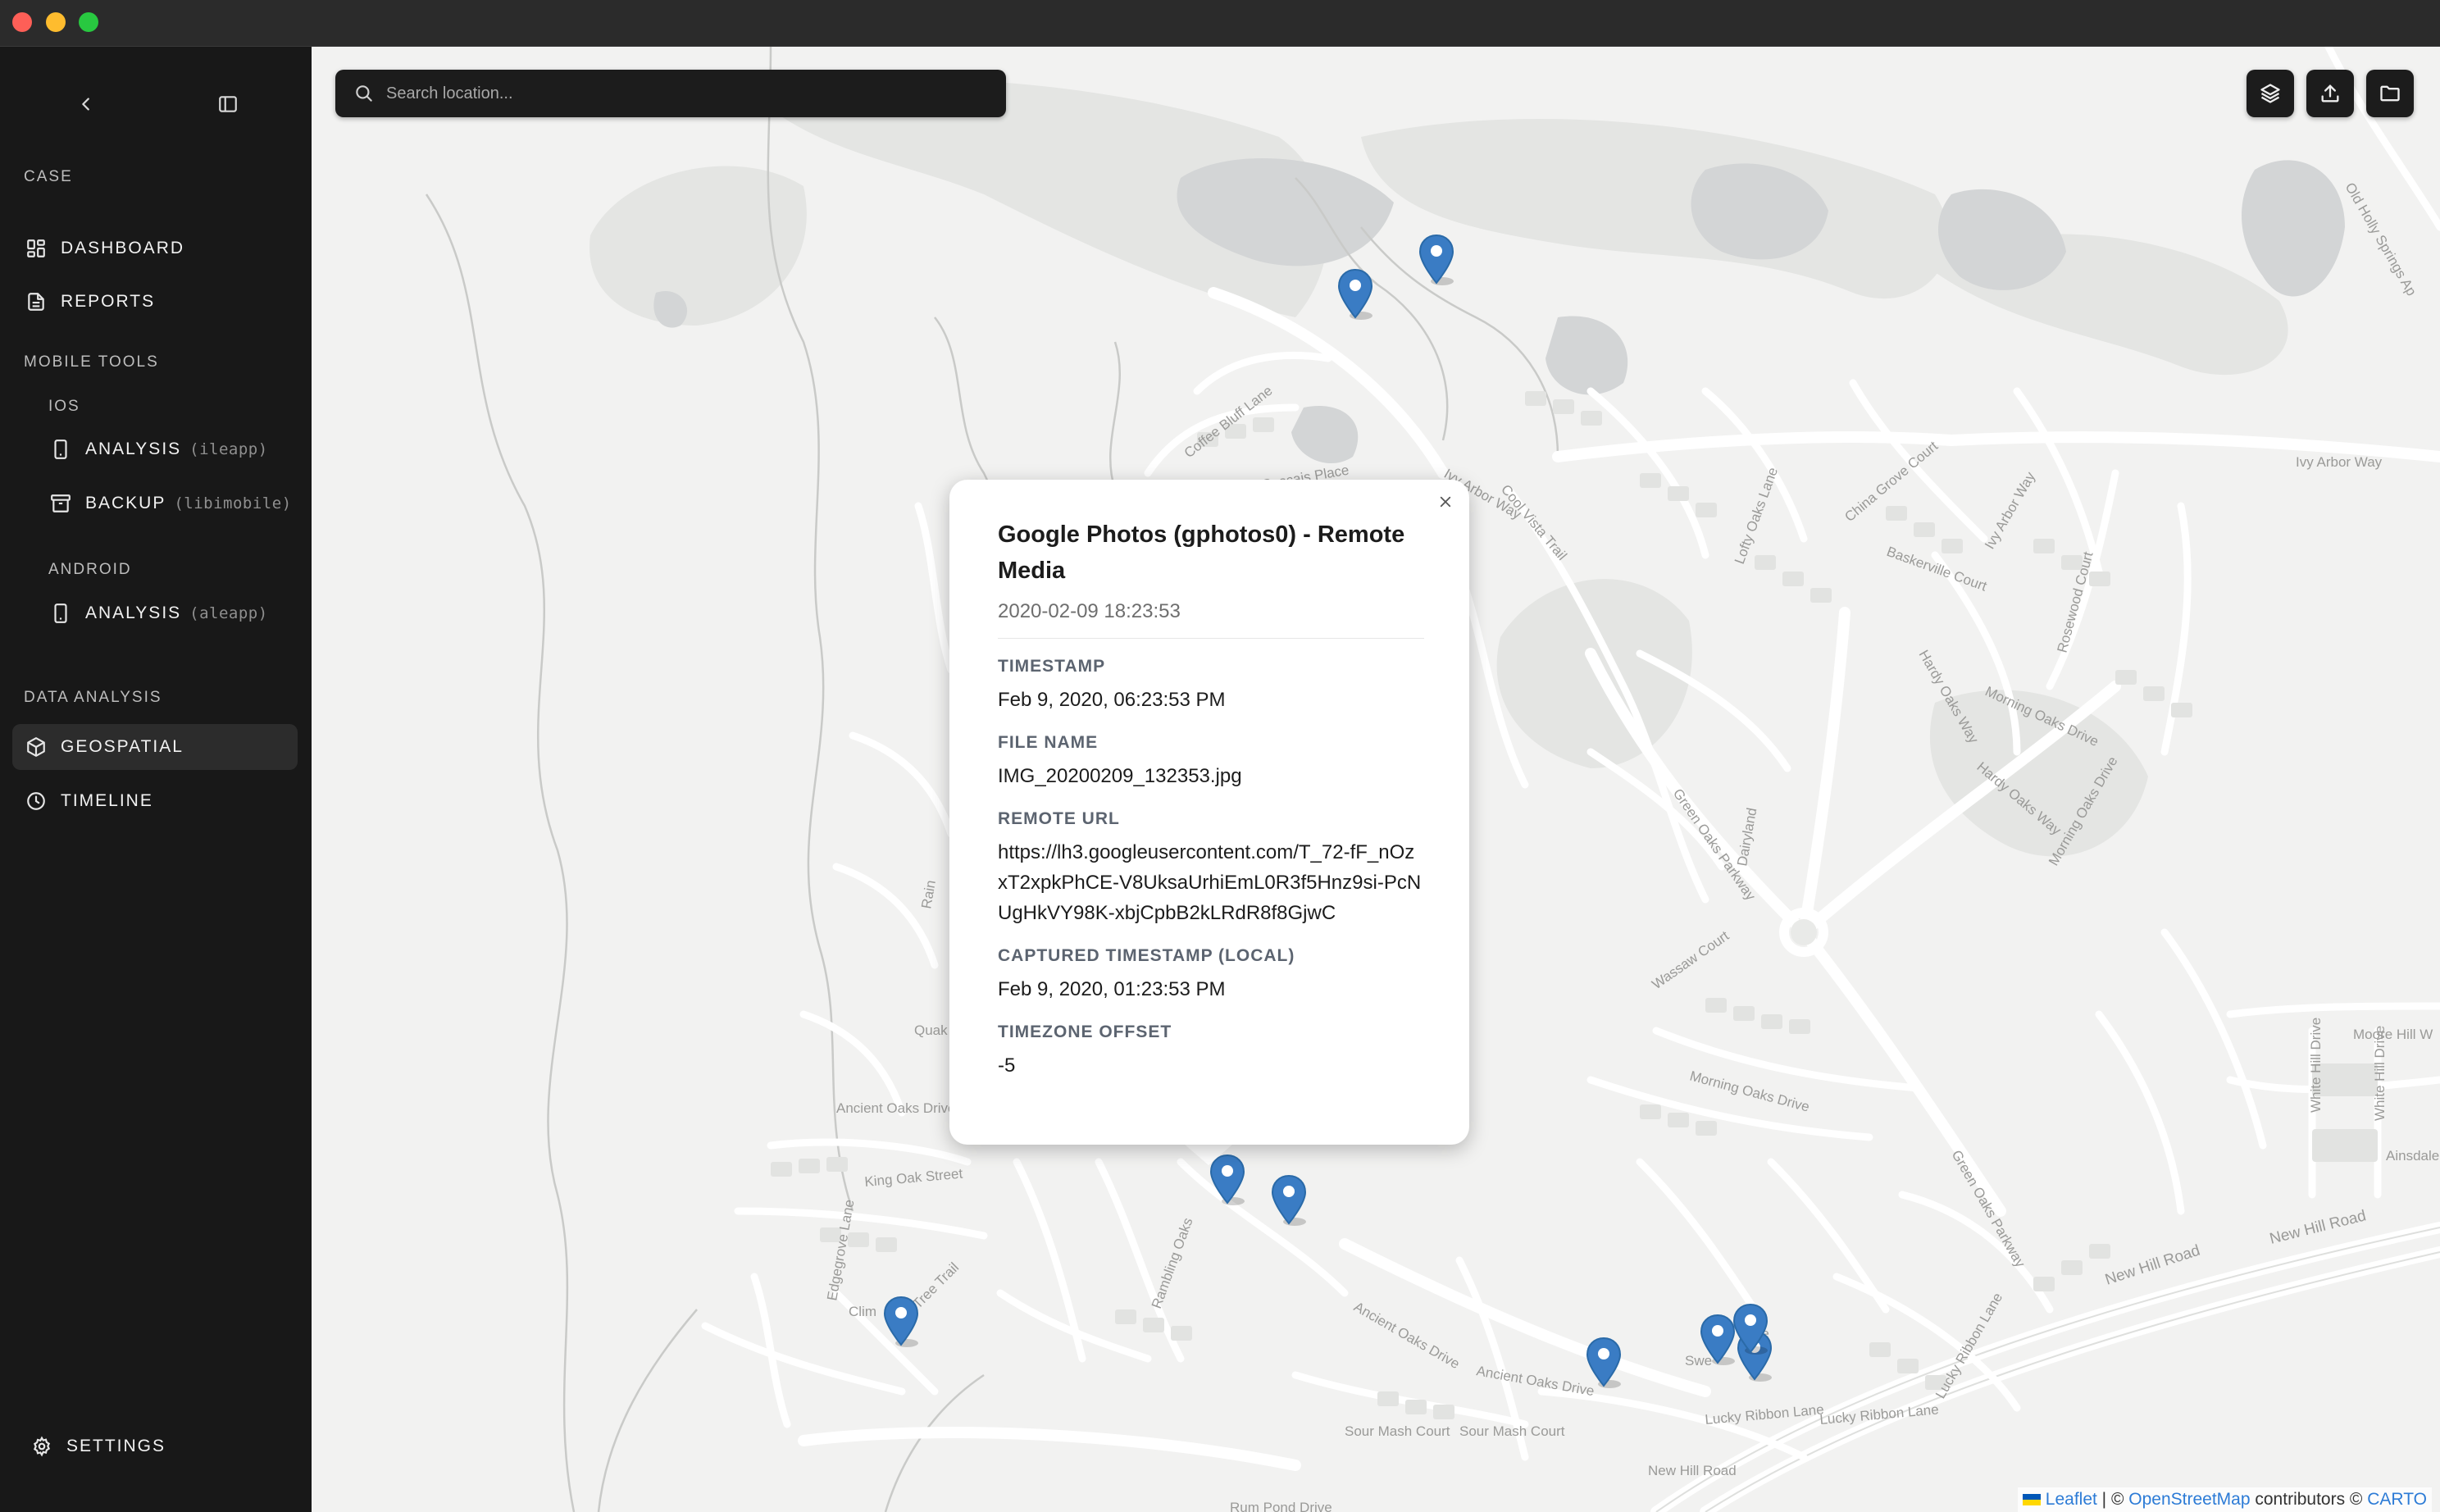 The image size is (2440, 1512). What do you see at coordinates (107, 800) in the screenshot?
I see `sidebar-item-label: TIMELINE` at bounding box center [107, 800].